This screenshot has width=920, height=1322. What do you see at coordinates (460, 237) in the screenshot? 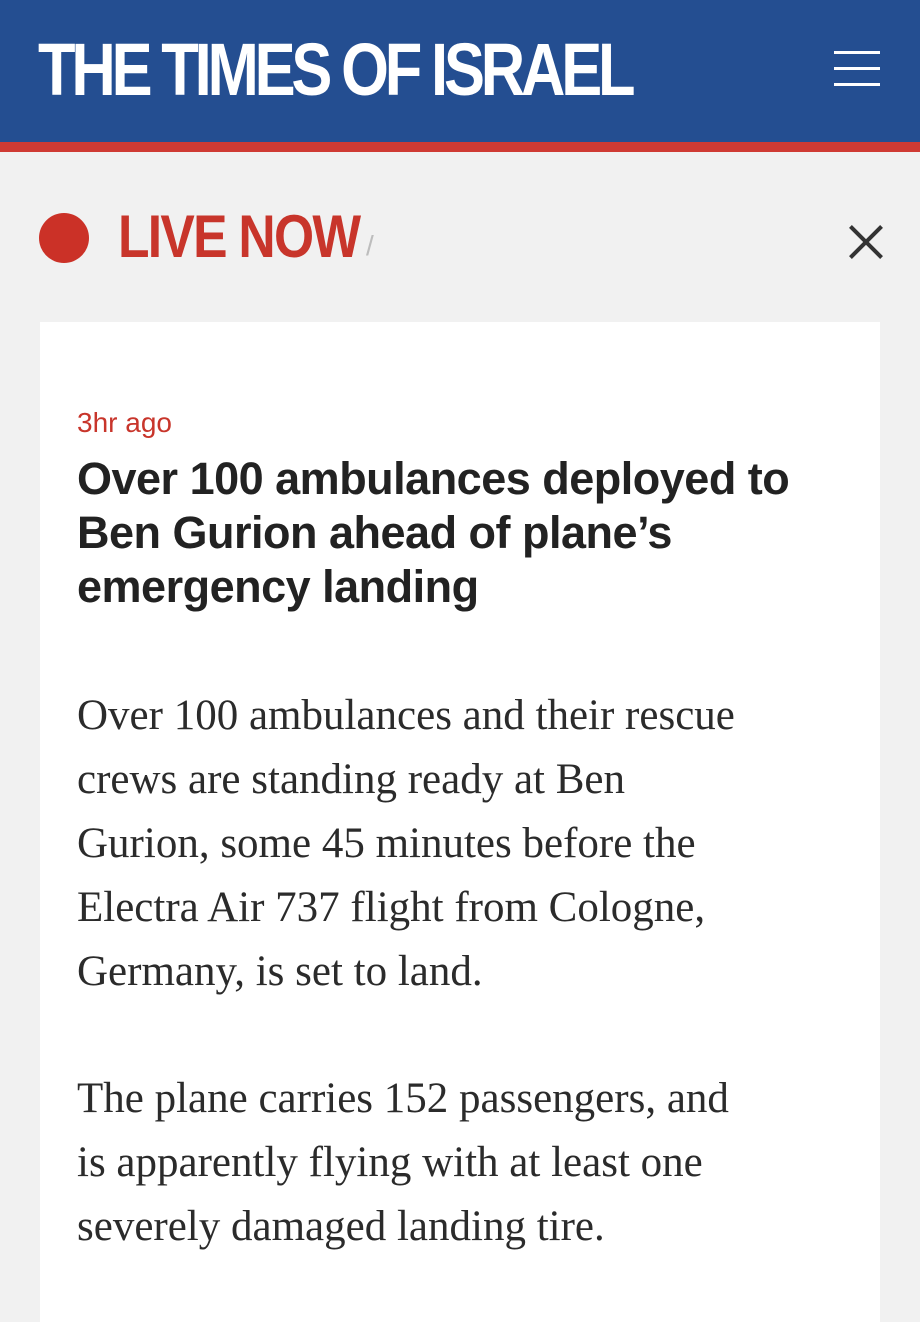
I see `live-now-bar: LIVE NOW /` at bounding box center [460, 237].